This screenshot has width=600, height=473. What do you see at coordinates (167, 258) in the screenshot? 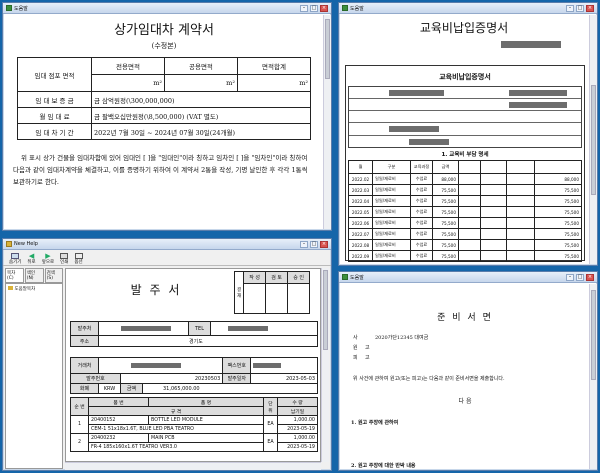
I see `help-toolbar: 숨기기 ◀ 뒤로 ▶ 앞으로 인쇄 옵션` at bounding box center [167, 258].